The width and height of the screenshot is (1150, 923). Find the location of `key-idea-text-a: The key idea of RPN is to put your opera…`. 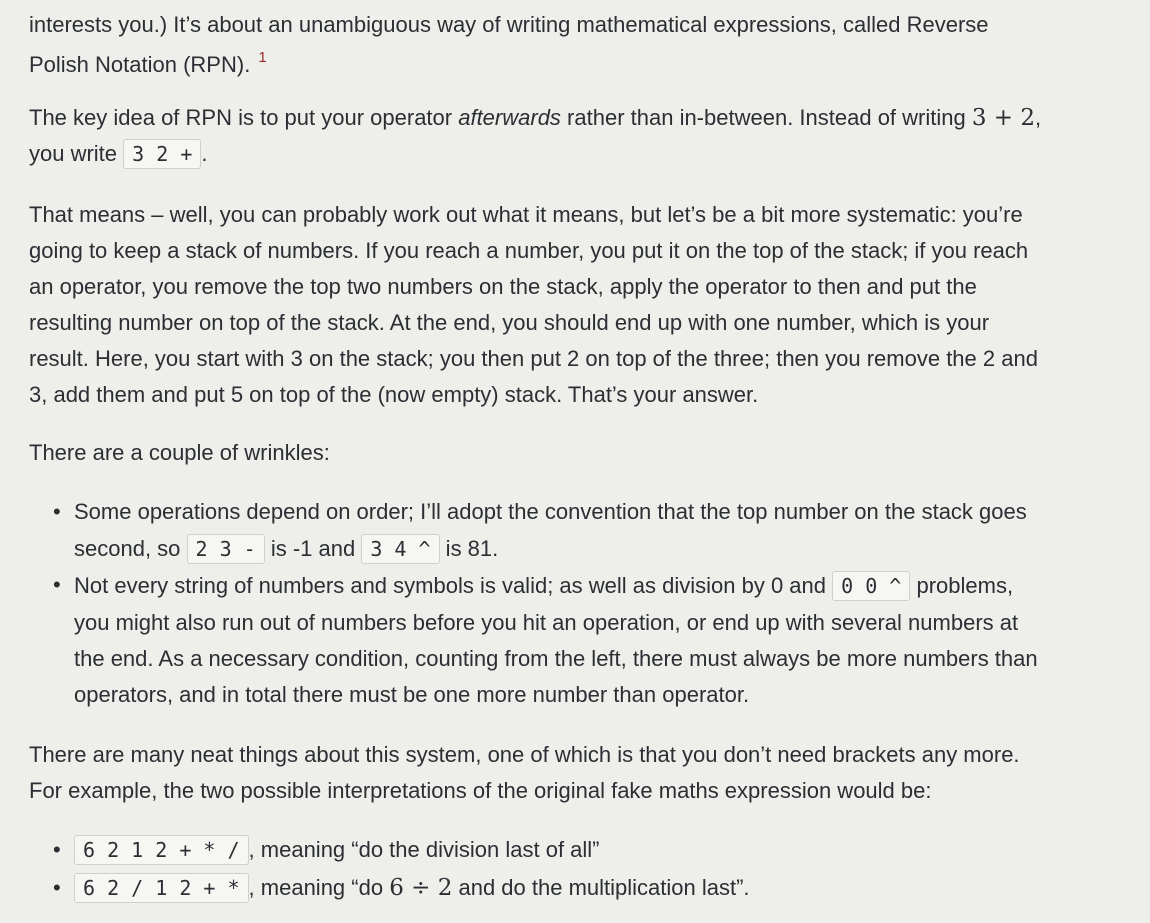

key-idea-text-a: The key idea of RPN is to put your opera… is located at coordinates (244, 117).